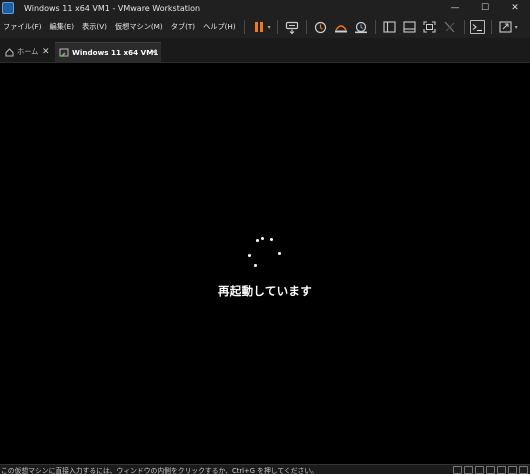 This screenshot has height=474, width=530. Describe the element at coordinates (340, 27) in the screenshot. I see `revert-snapshot-icon` at that location.